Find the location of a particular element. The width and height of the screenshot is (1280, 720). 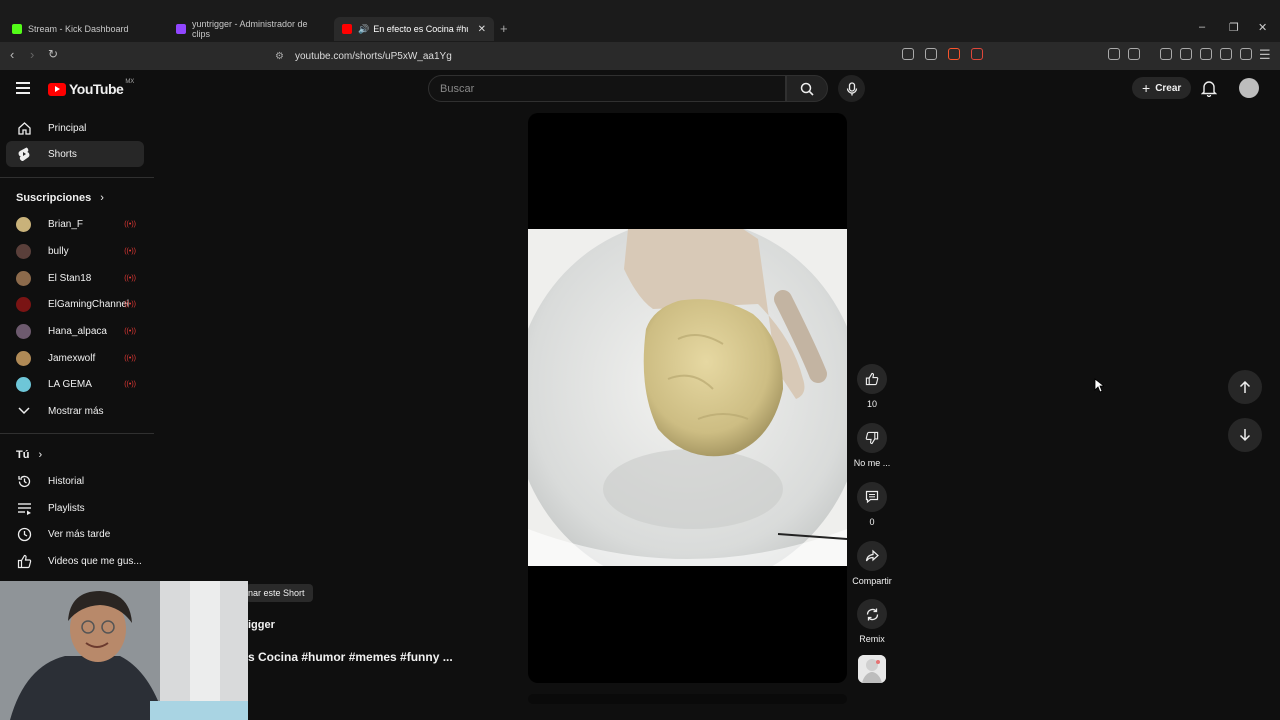

show-more-button: Mostrar más is located at coordinates (75, 411).